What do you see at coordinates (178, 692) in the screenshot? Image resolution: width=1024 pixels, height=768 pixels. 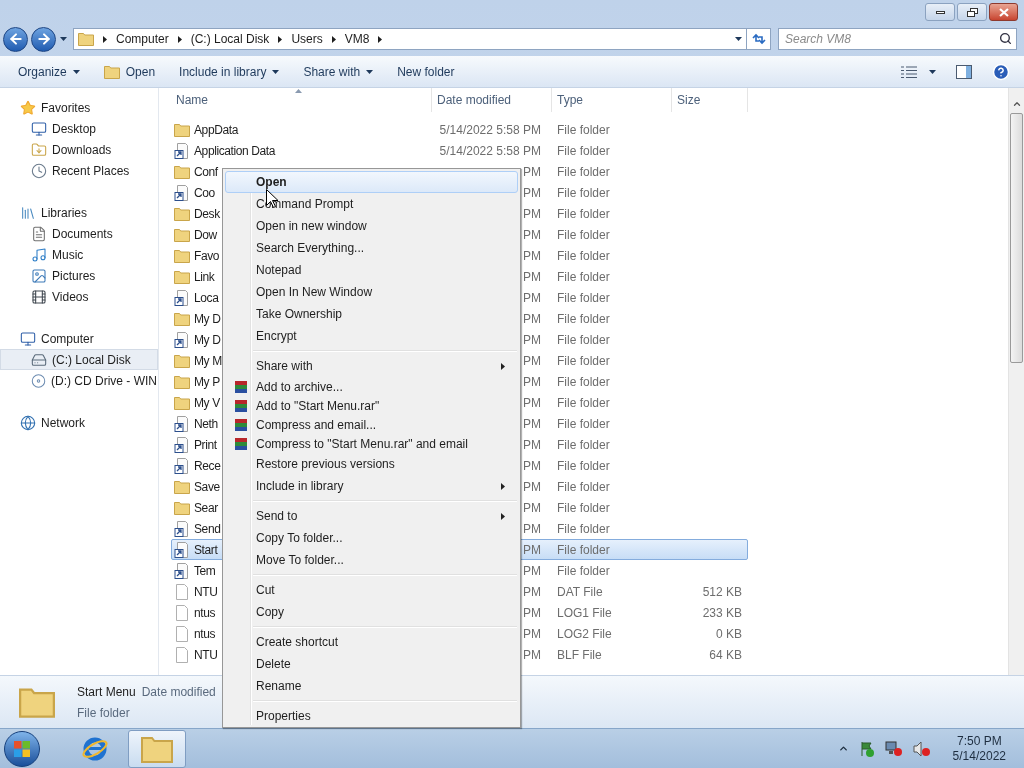 I see `property-label: Date modified` at bounding box center [178, 692].